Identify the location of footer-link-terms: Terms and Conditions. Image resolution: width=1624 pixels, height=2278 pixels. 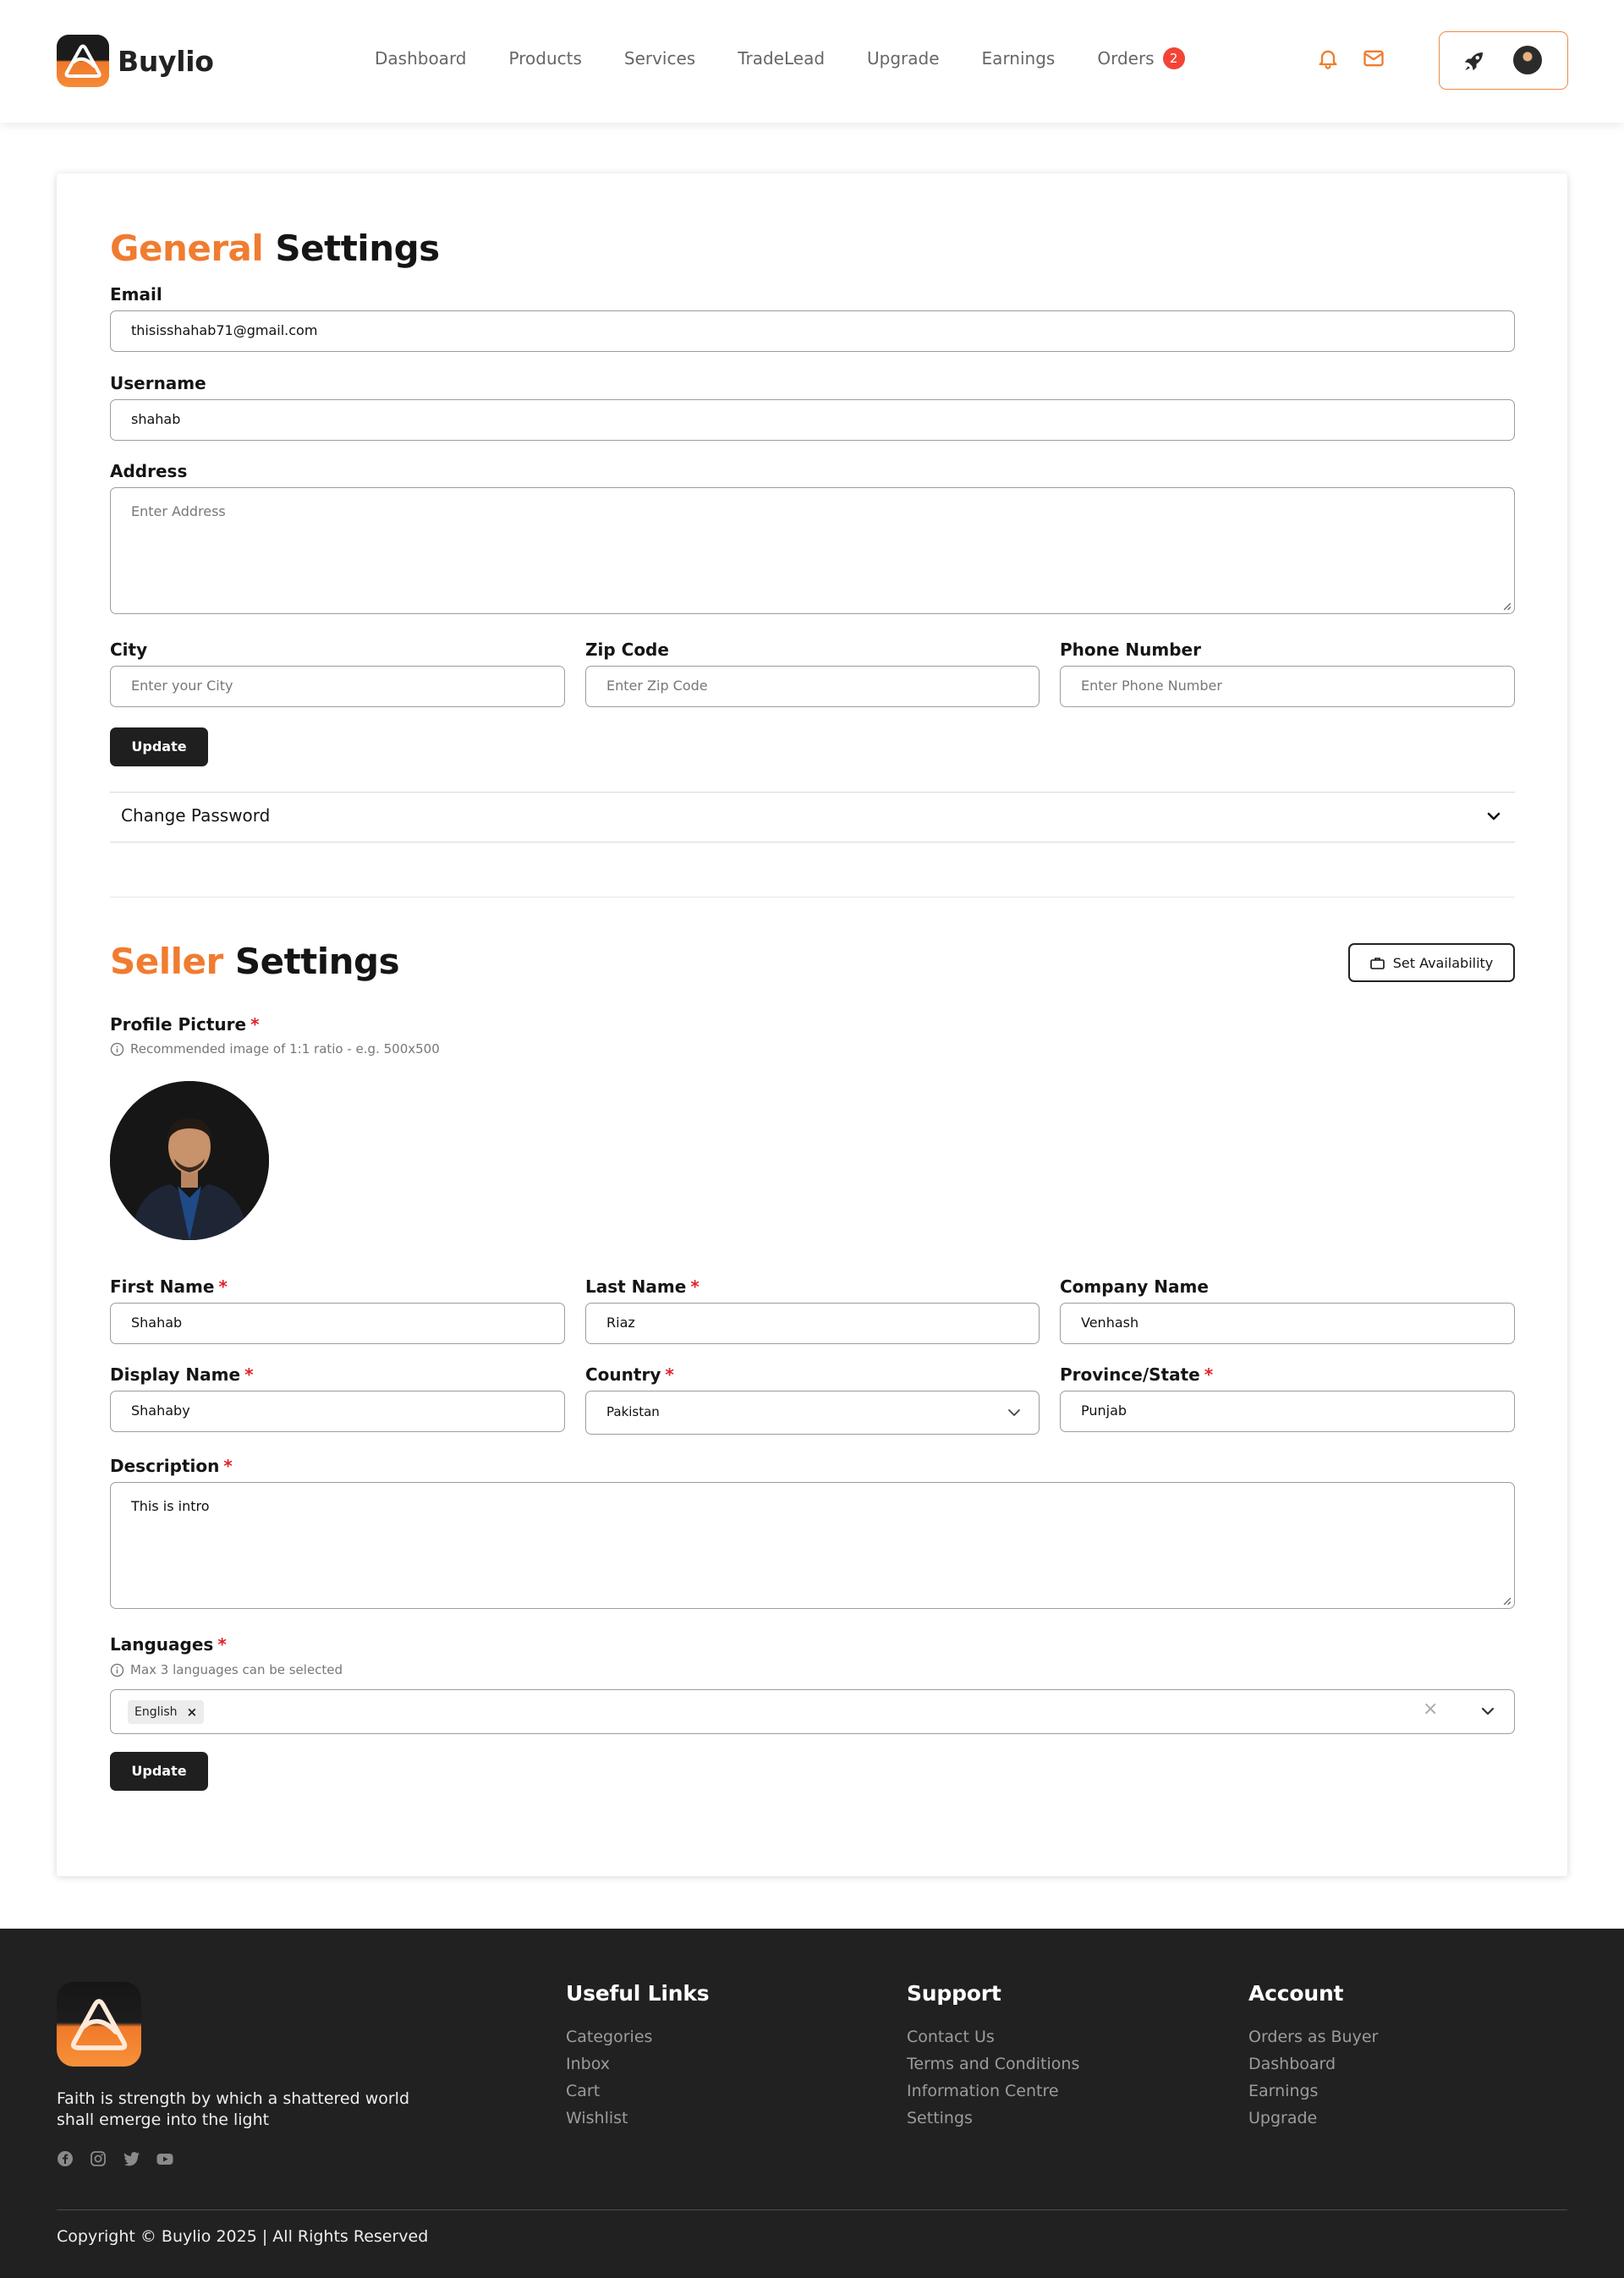
(993, 2064).